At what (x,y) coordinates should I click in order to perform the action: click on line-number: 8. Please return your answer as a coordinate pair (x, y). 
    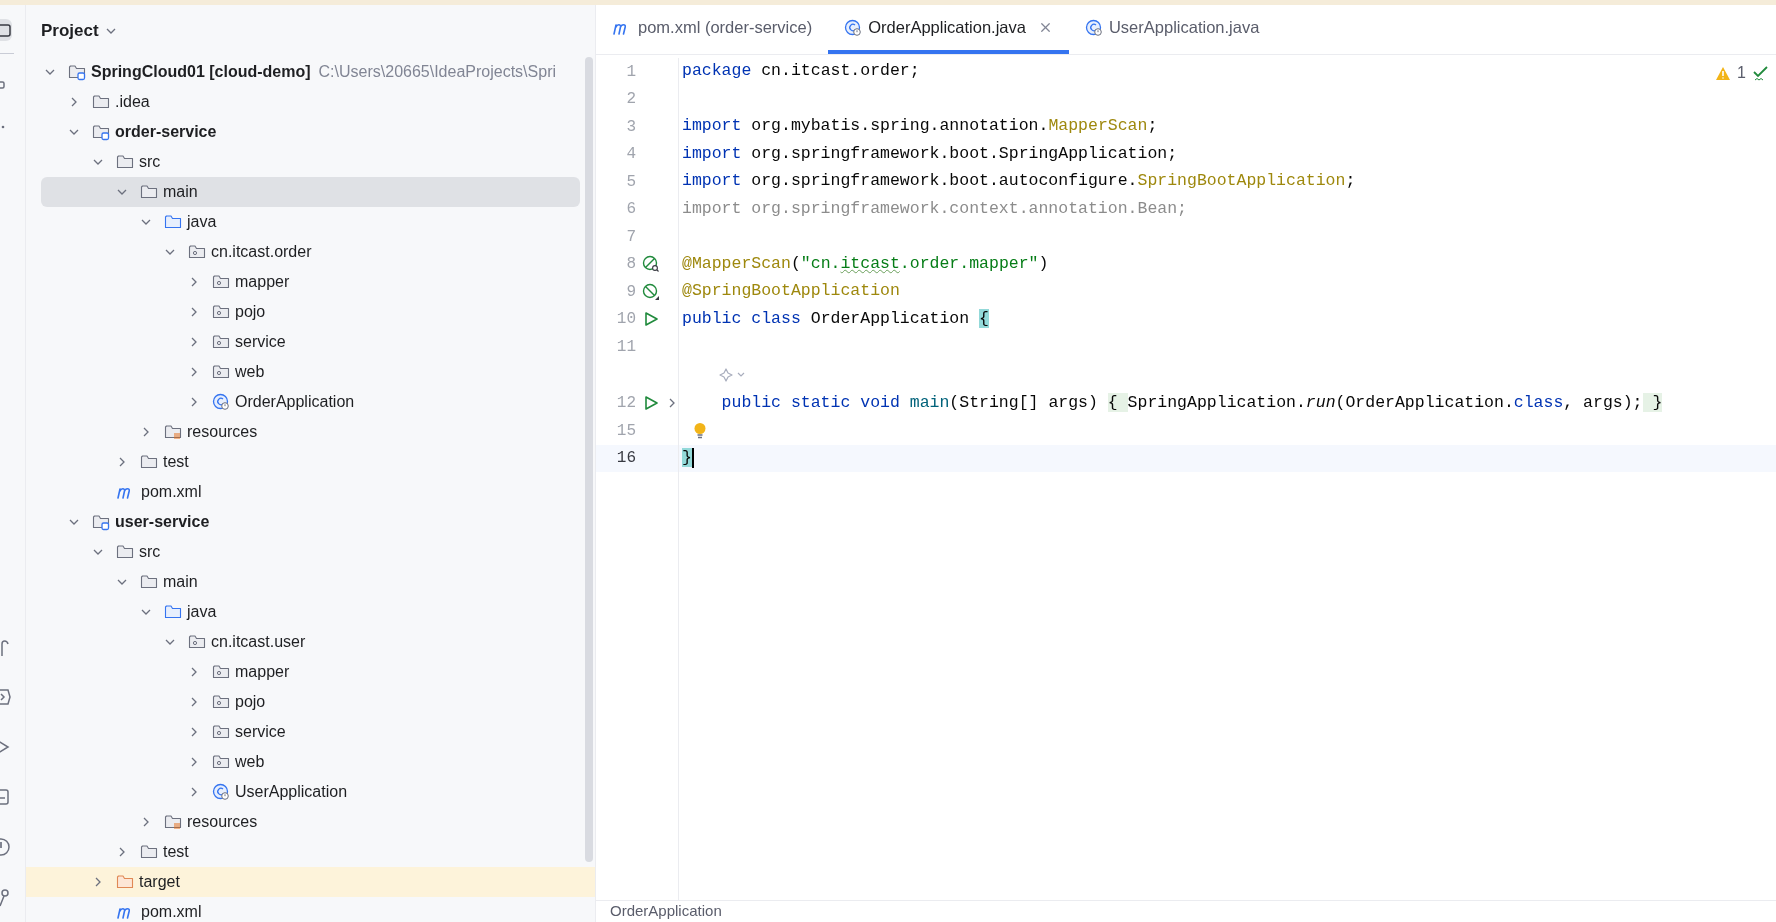
    Looking at the image, I should click on (630, 265).